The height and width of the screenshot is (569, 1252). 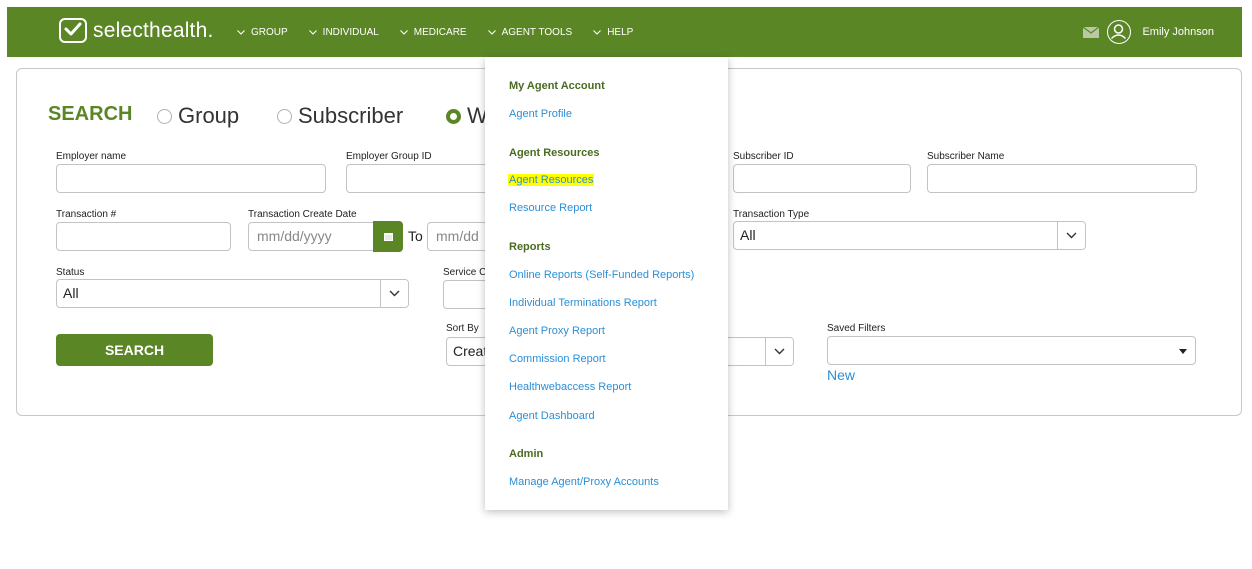 I want to click on calendar-button, so click(x=388, y=236).